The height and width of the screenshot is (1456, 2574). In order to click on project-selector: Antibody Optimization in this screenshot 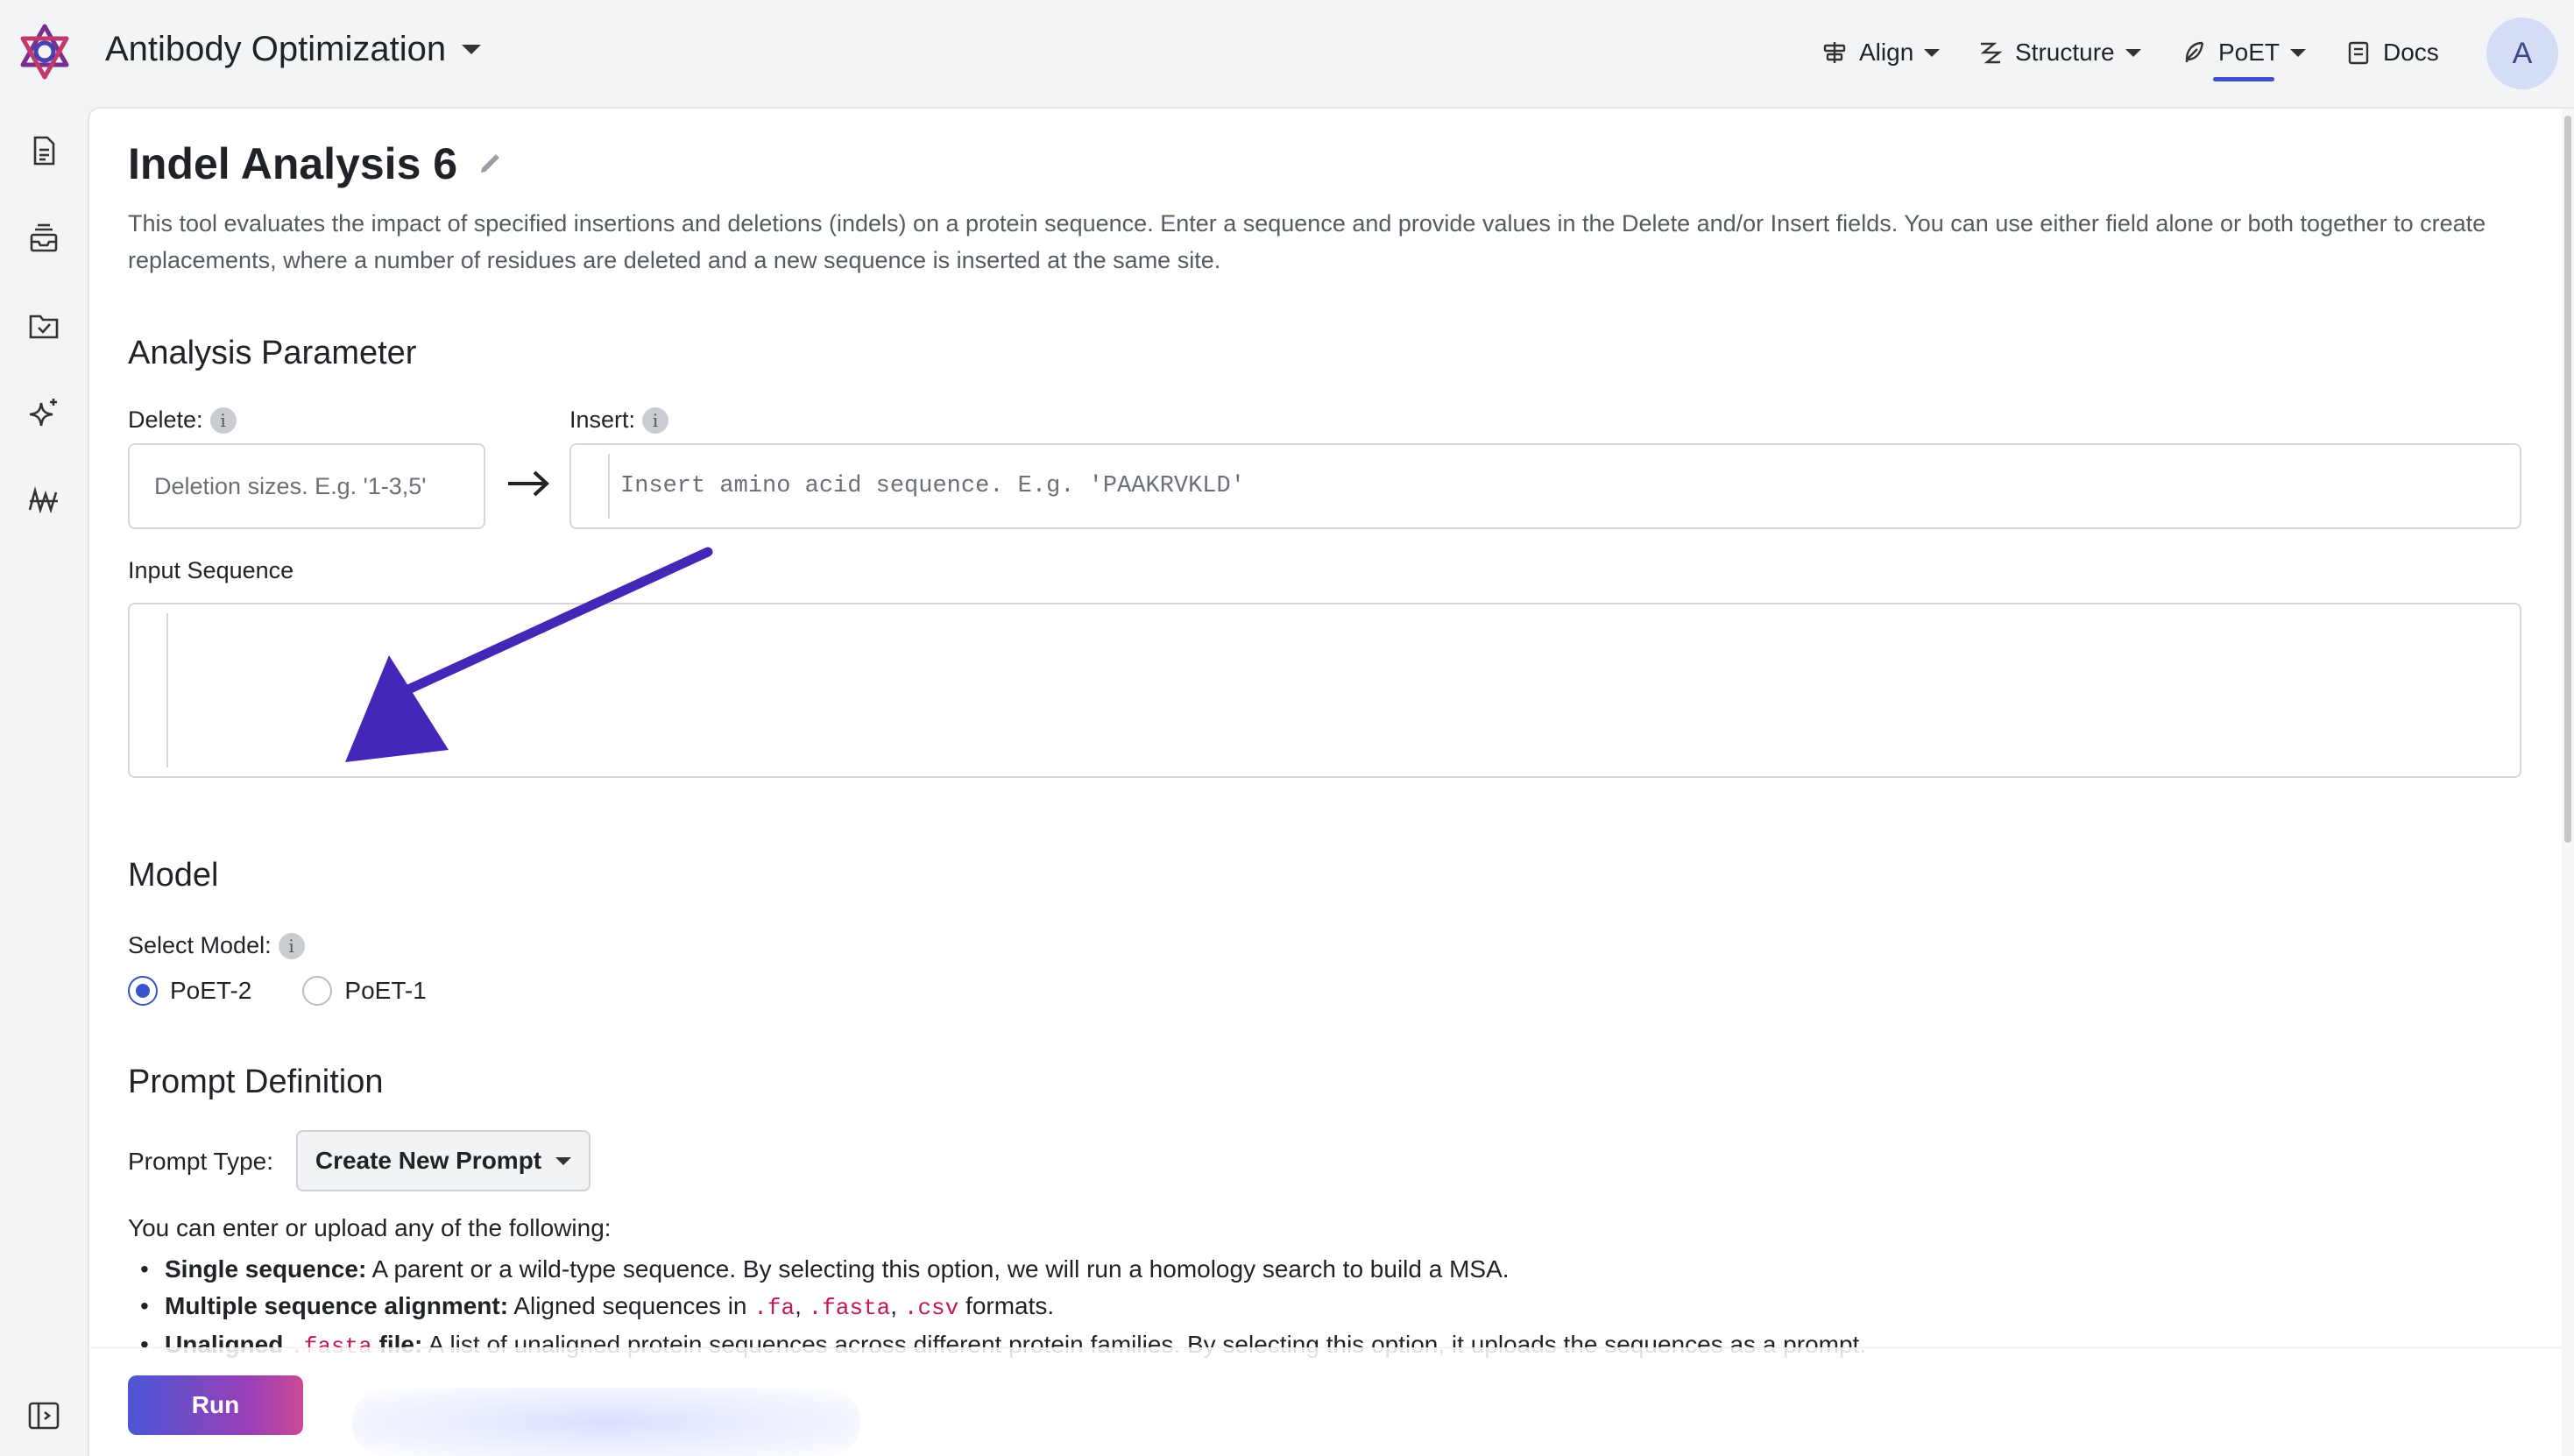, I will do `click(293, 49)`.